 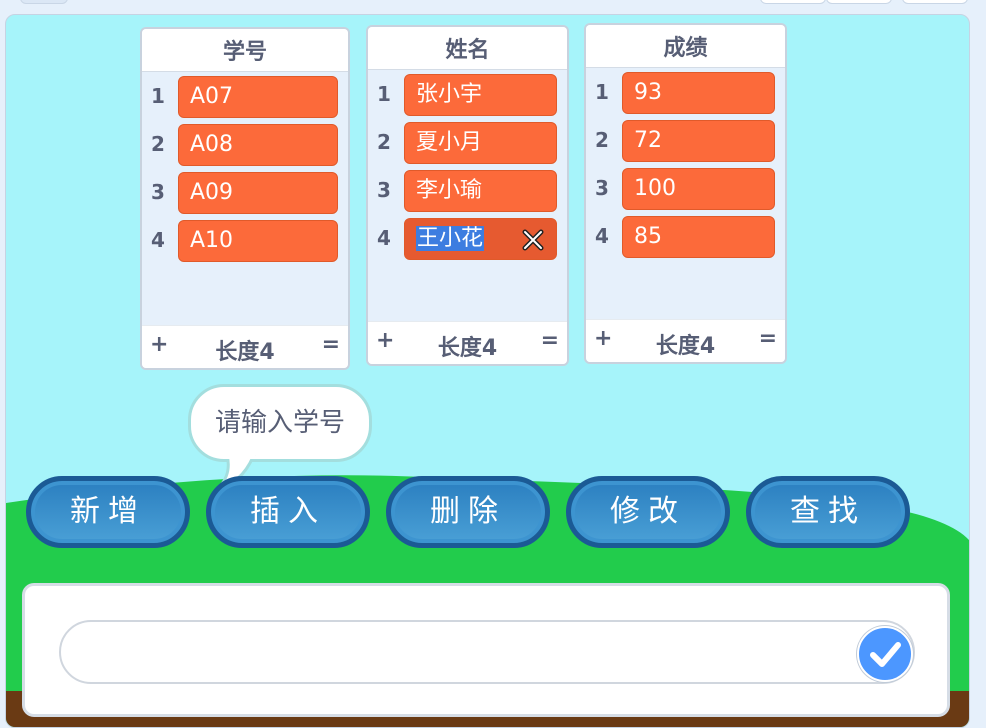 I want to click on small-stage-button, so click(x=793, y=2).